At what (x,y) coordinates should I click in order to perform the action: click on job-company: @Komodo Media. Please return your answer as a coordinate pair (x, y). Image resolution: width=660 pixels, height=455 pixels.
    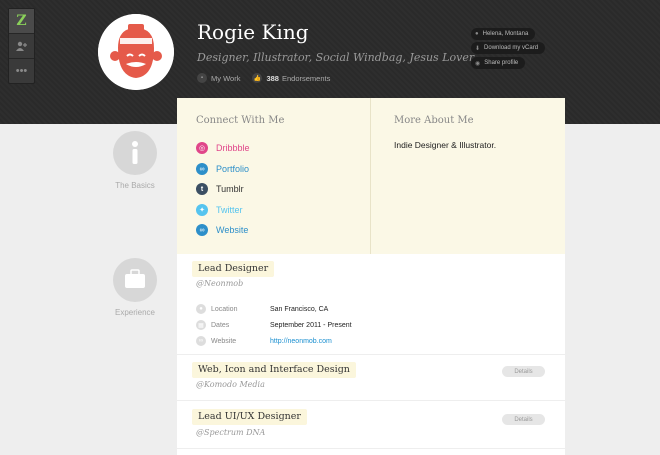
    Looking at the image, I should click on (230, 384).